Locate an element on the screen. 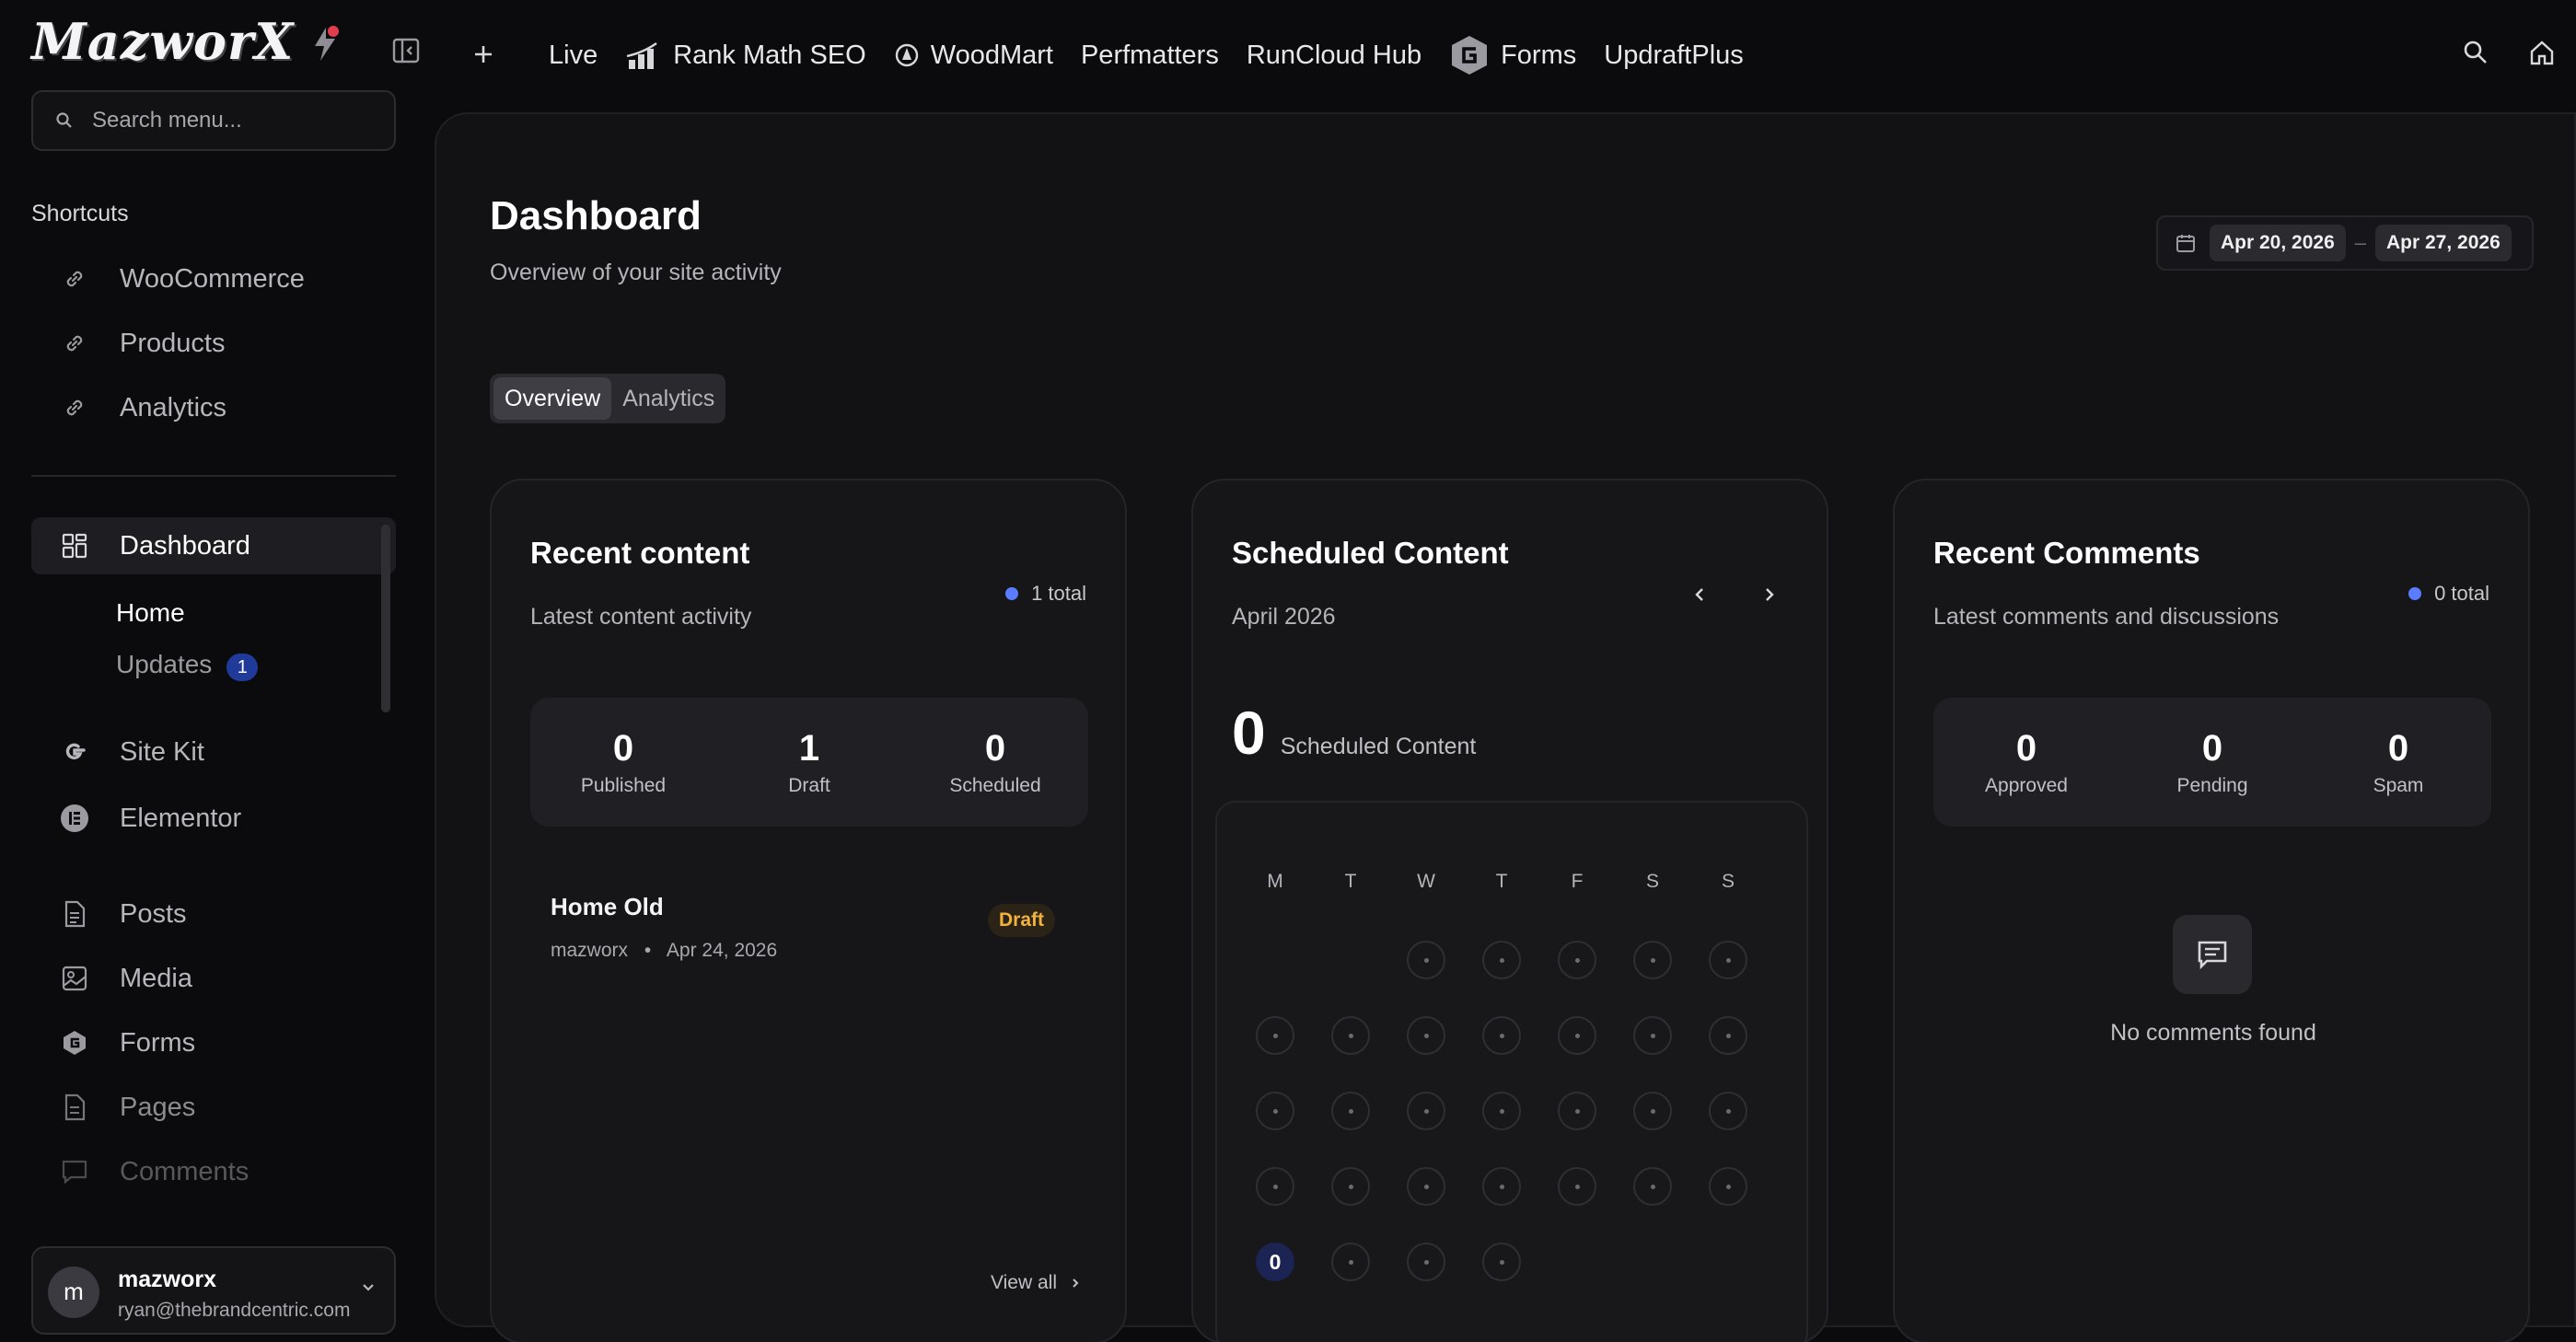 The image size is (2576, 1342). topnav-updraftplus: UpdraftPlus is located at coordinates (1674, 55).